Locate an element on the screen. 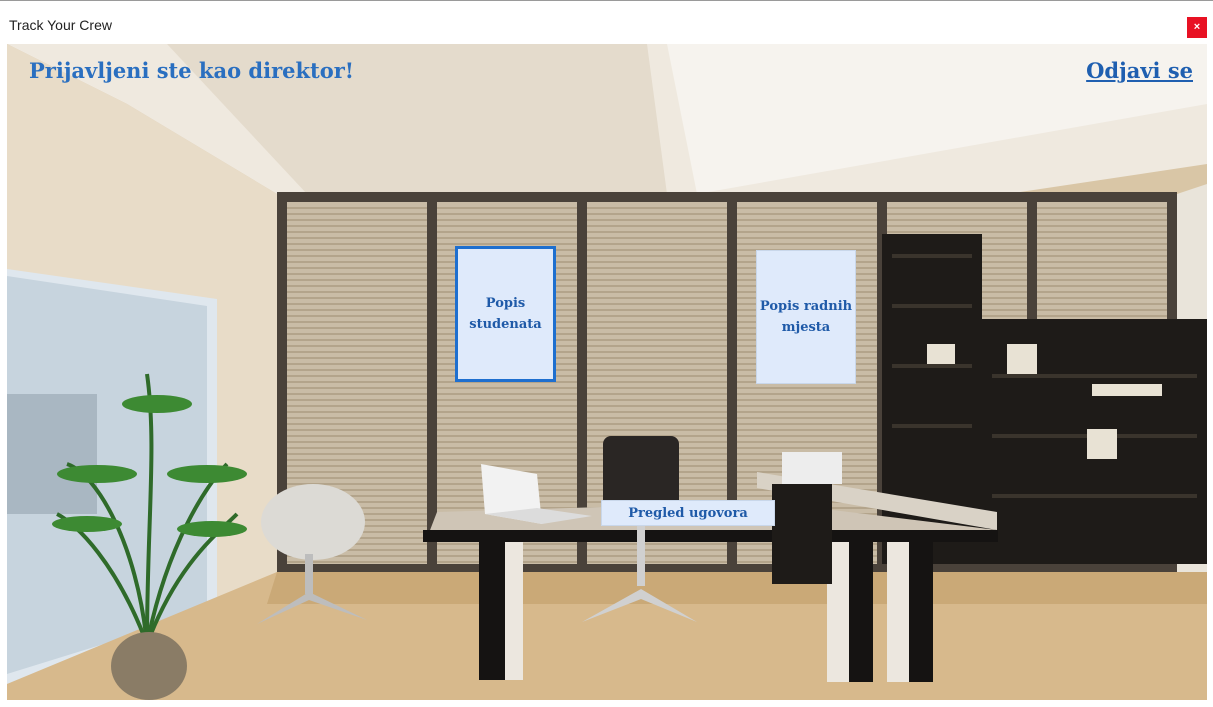 The image size is (1213, 707). students-list-button: Popis studenata is located at coordinates (505, 314).